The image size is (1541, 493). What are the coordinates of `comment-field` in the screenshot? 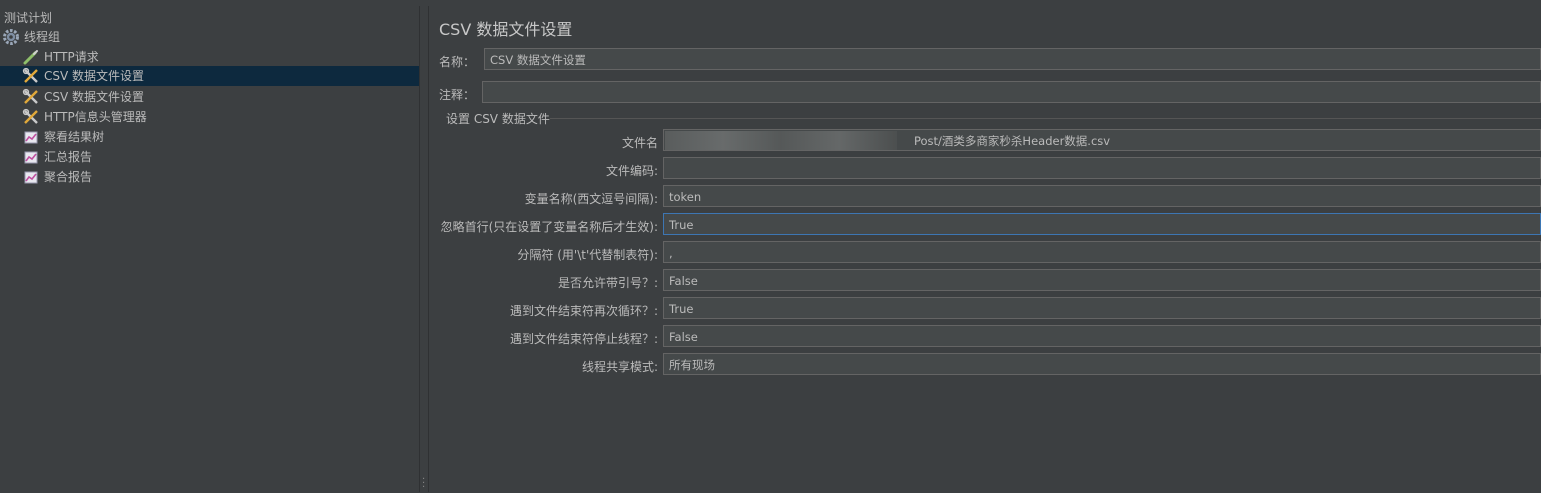 It's located at (1011, 92).